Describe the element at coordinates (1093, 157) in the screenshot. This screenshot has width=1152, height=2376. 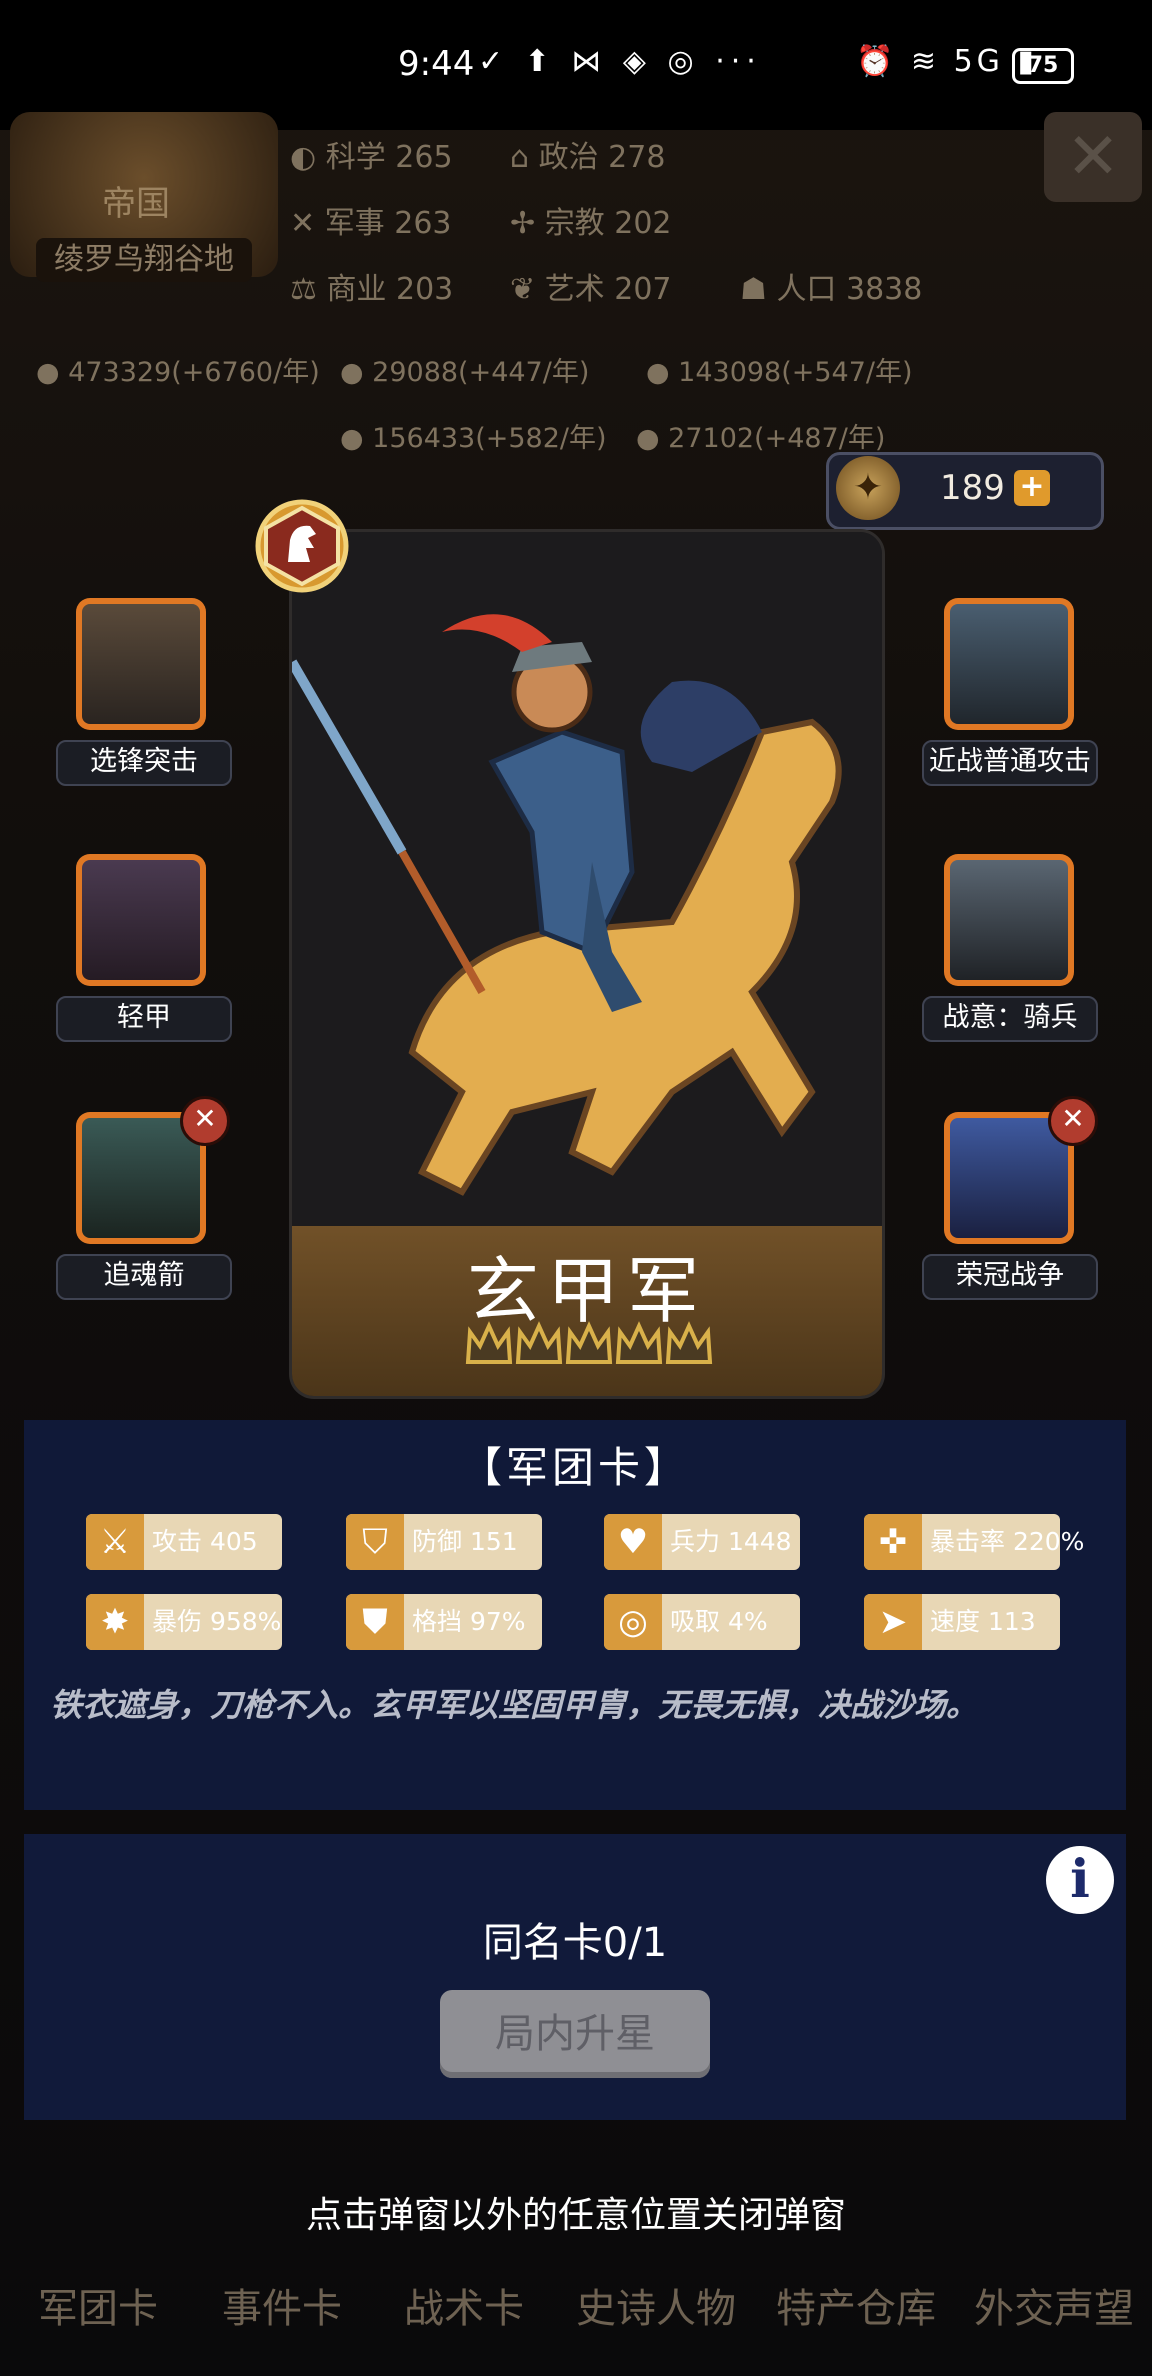
I see `close-icon: ✕` at that location.